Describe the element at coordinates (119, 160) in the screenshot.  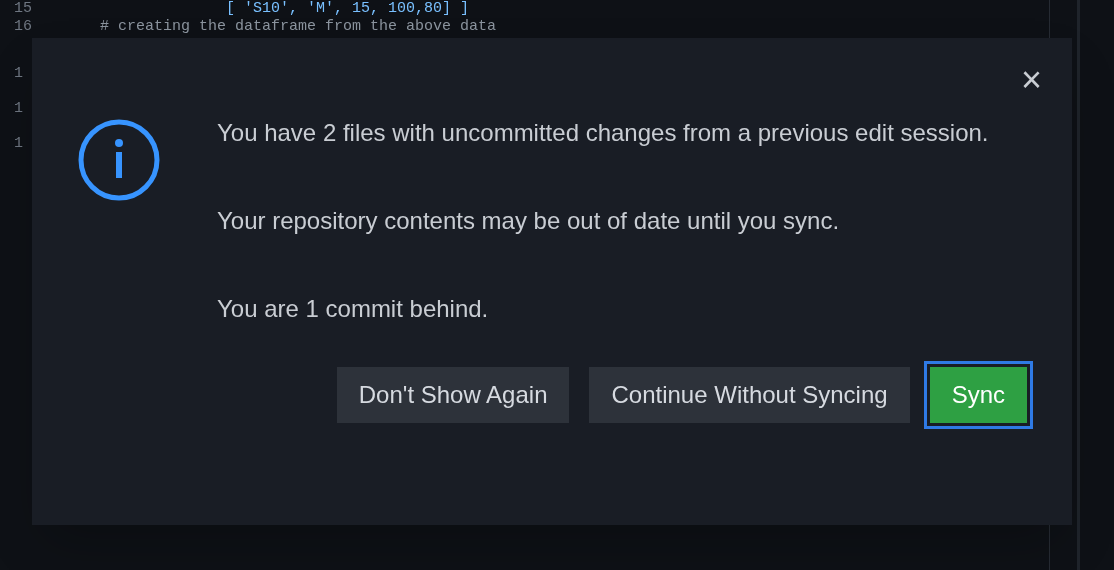
I see `info-icon` at that location.